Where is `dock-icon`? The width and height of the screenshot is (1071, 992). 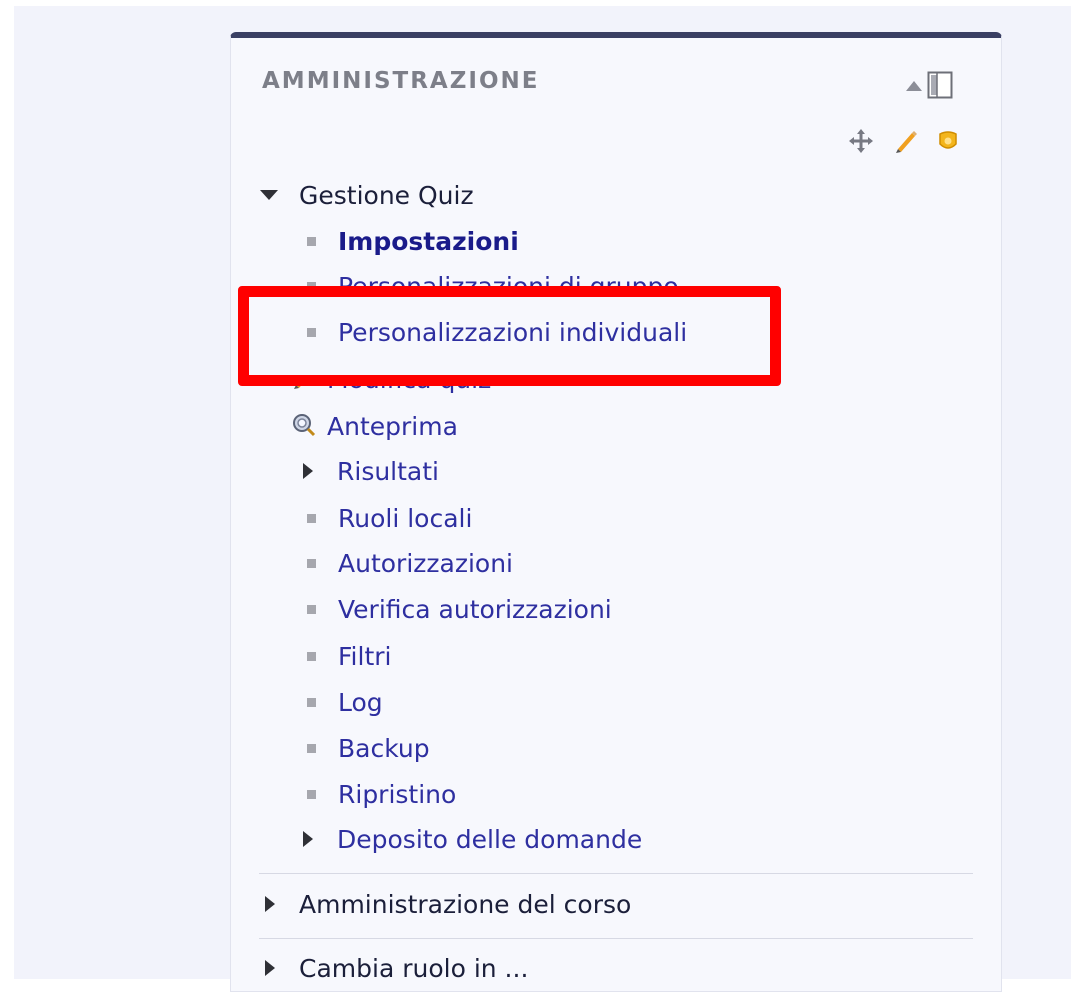 dock-icon is located at coordinates (940, 85).